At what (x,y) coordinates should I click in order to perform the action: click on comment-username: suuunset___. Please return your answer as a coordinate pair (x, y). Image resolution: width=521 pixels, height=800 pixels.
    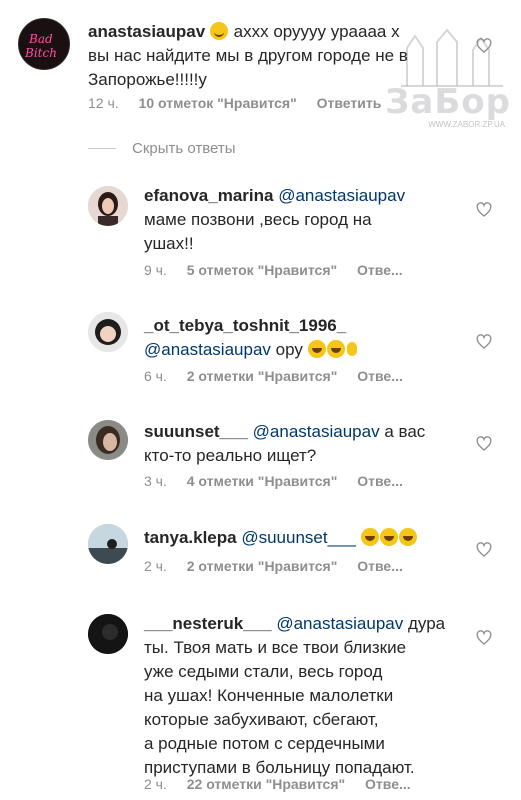
    Looking at the image, I should click on (196, 431).